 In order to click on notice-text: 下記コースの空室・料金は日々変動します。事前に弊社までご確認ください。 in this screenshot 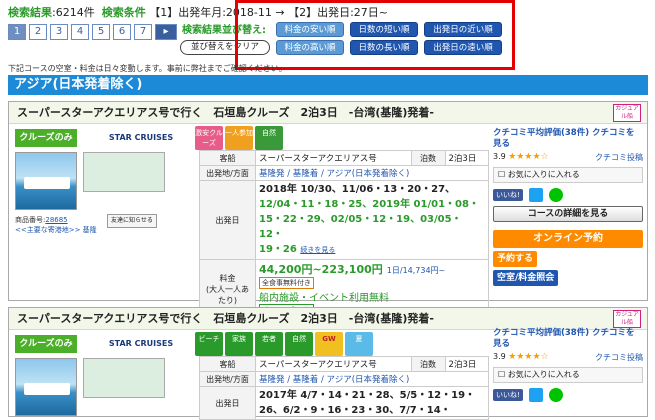, I will do `click(147, 68)`.